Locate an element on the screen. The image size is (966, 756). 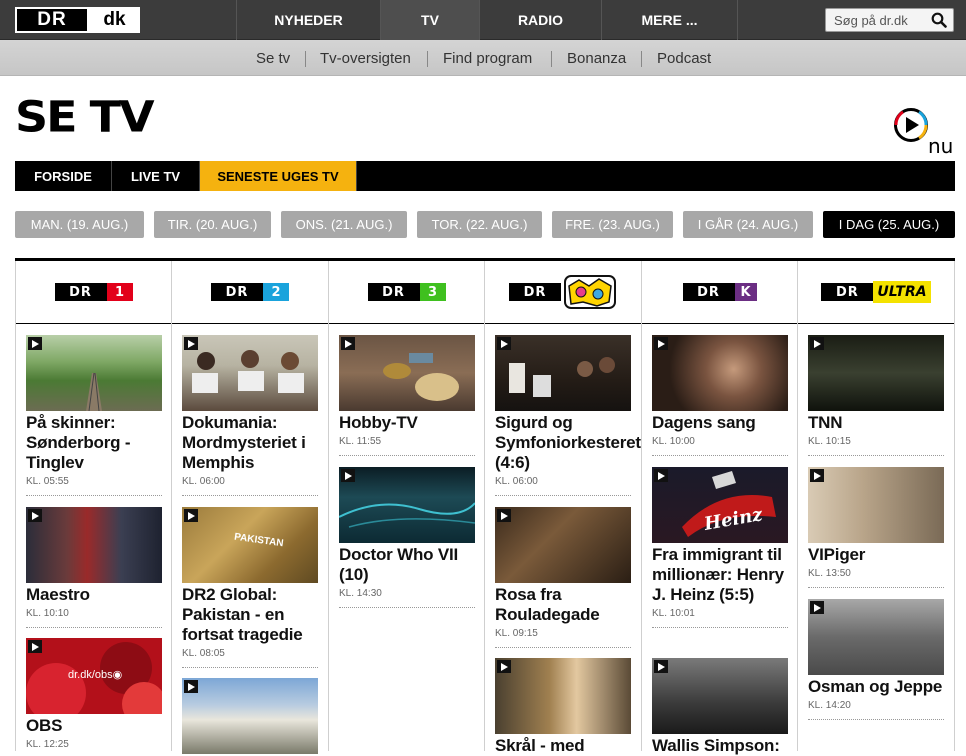
subnav-tv-oversigten: Tv-oversigten is located at coordinates (365, 58).